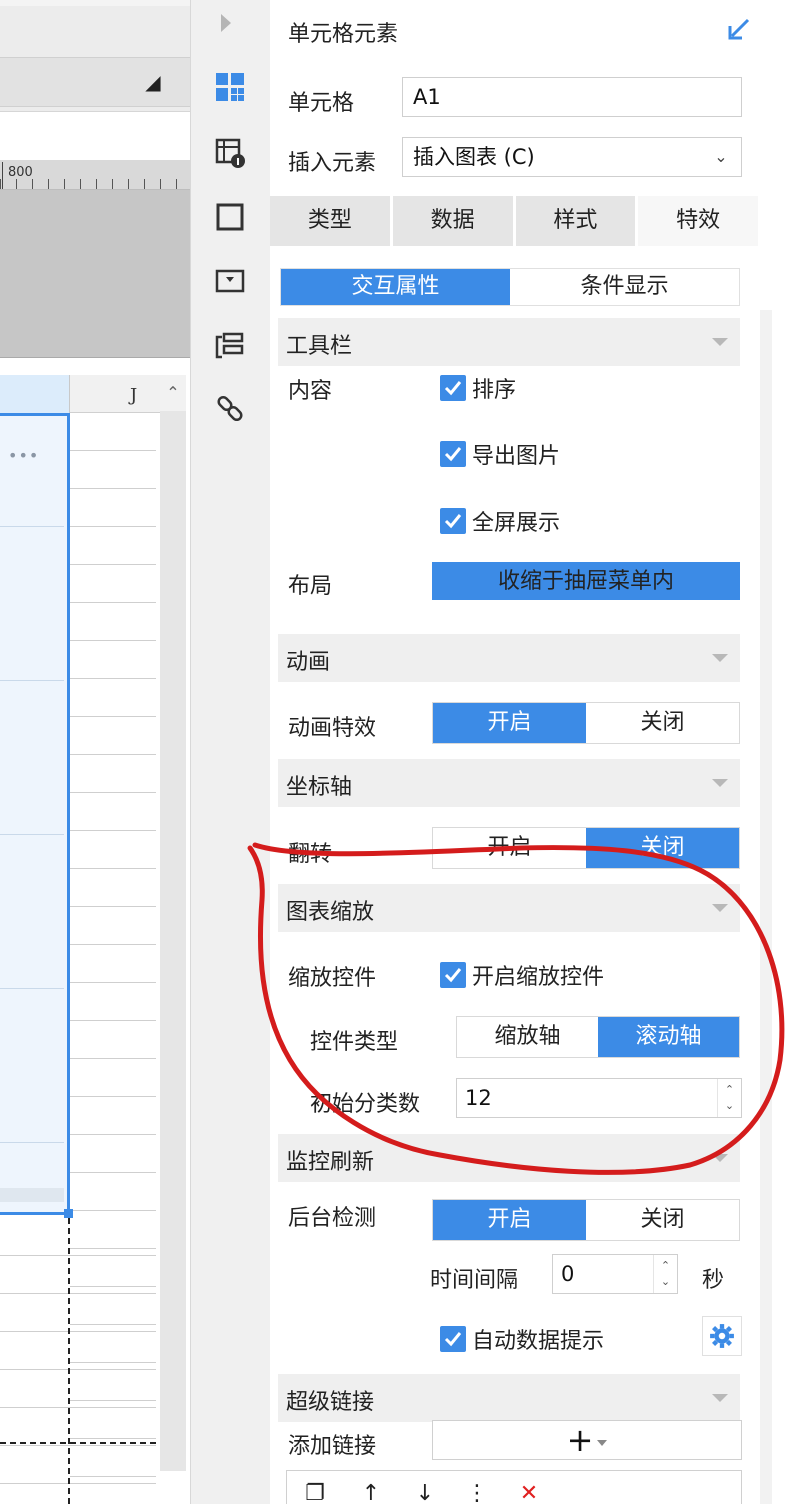 The image size is (790, 1504). I want to click on expand-arrow-icon, so click(226, 23).